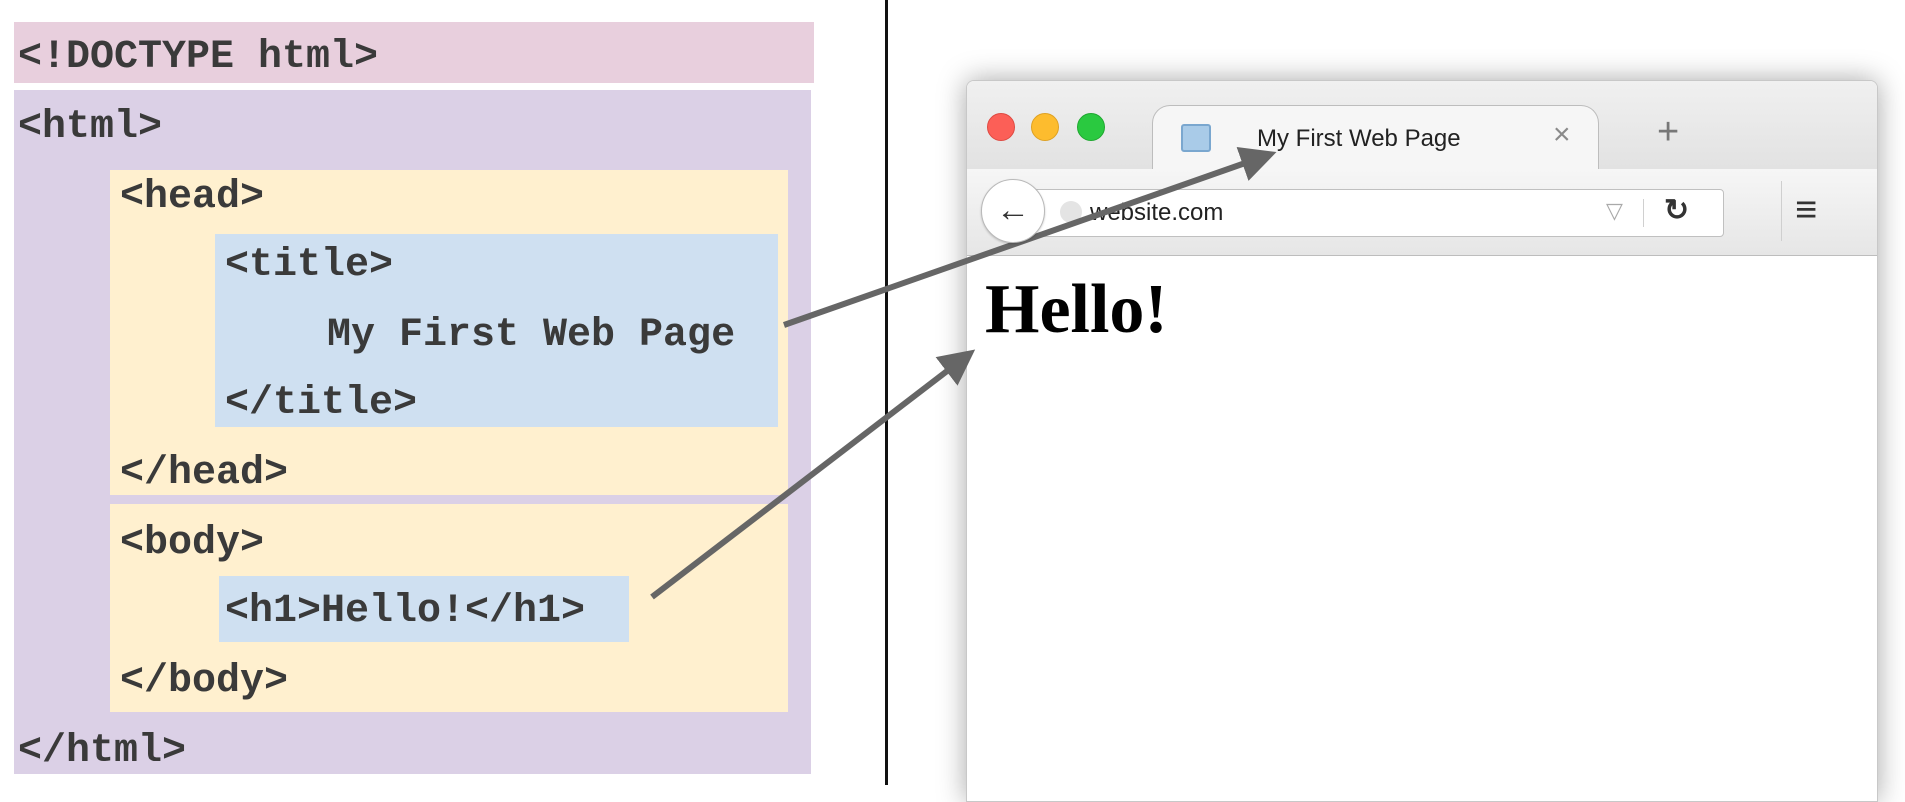 The image size is (1905, 802). Describe the element at coordinates (1157, 212) in the screenshot. I see `url-text: website.com` at that location.